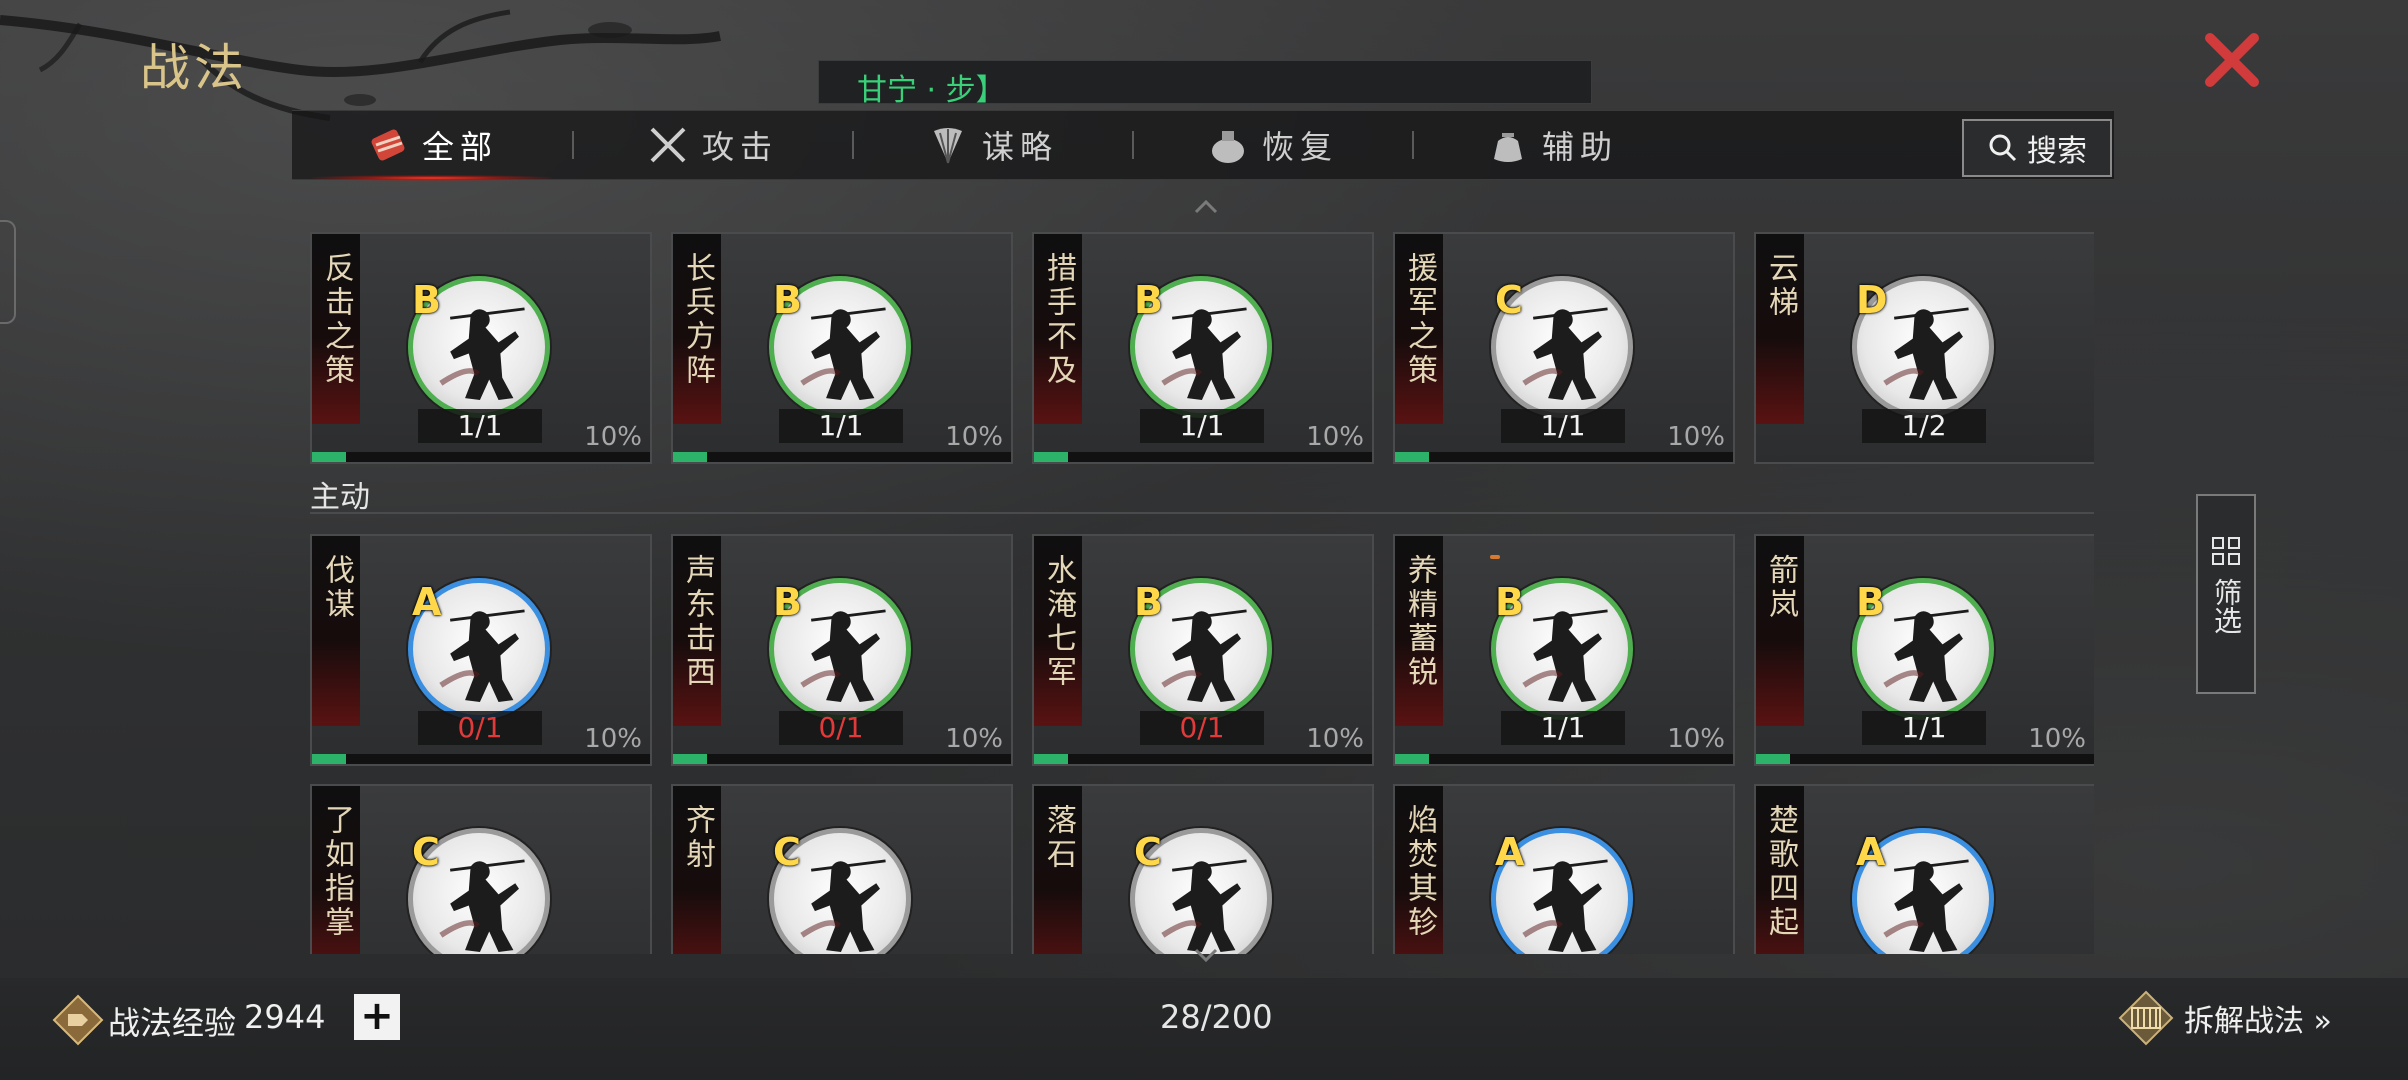 The width and height of the screenshot is (2408, 1080). I want to click on tactic-name: 措手不及, so click(1058, 329).